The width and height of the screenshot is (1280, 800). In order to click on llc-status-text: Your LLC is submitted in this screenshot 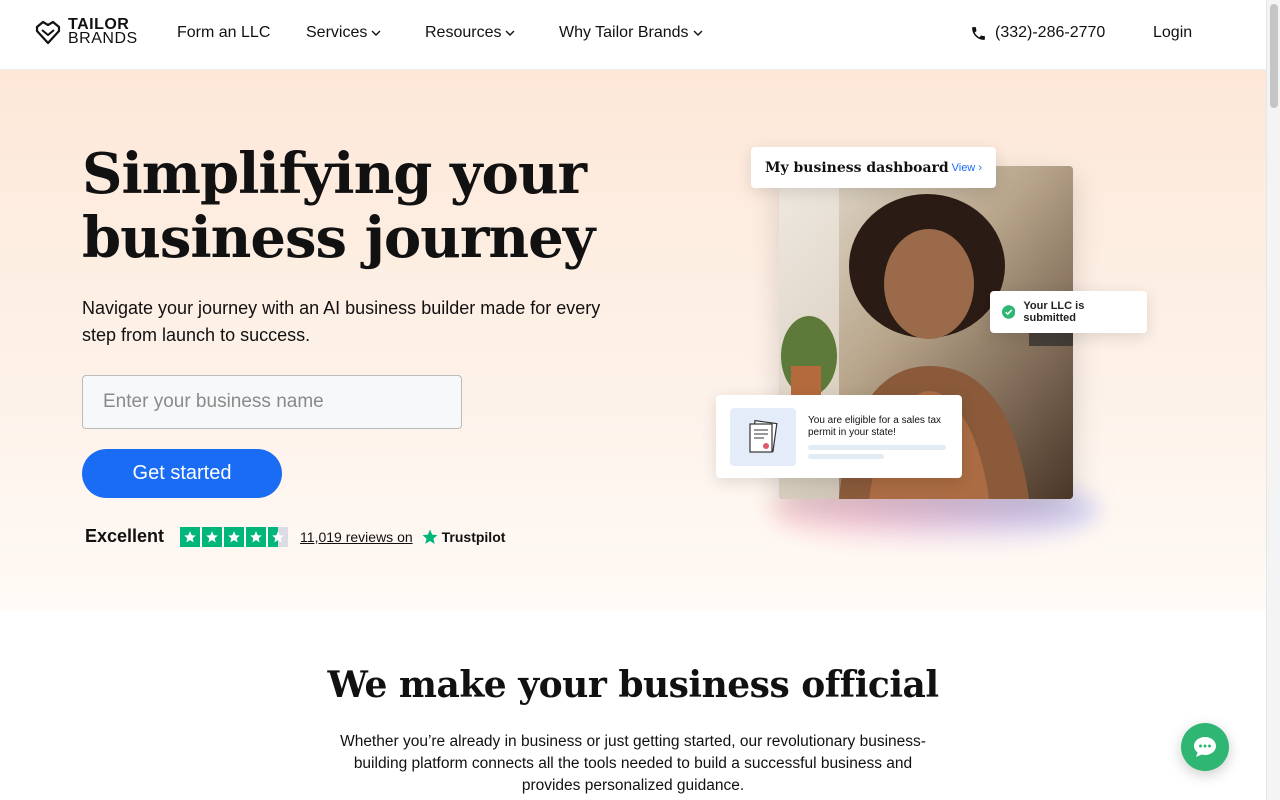, I will do `click(1054, 312)`.